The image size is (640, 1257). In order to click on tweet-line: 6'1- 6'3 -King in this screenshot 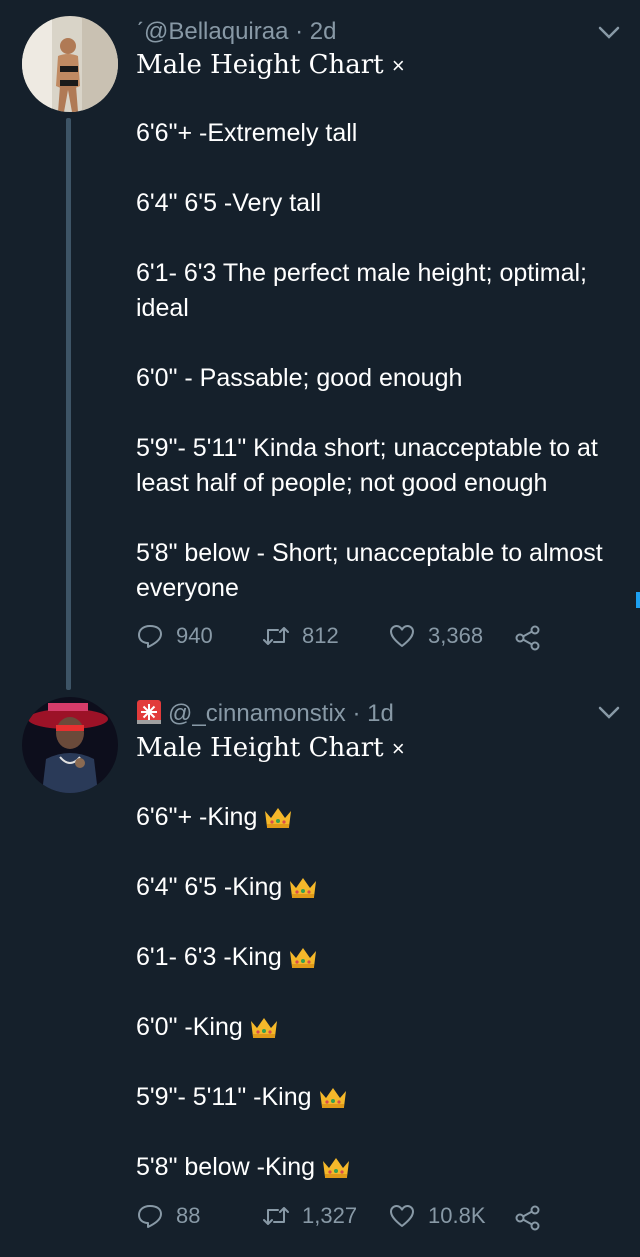, I will do `click(381, 957)`.